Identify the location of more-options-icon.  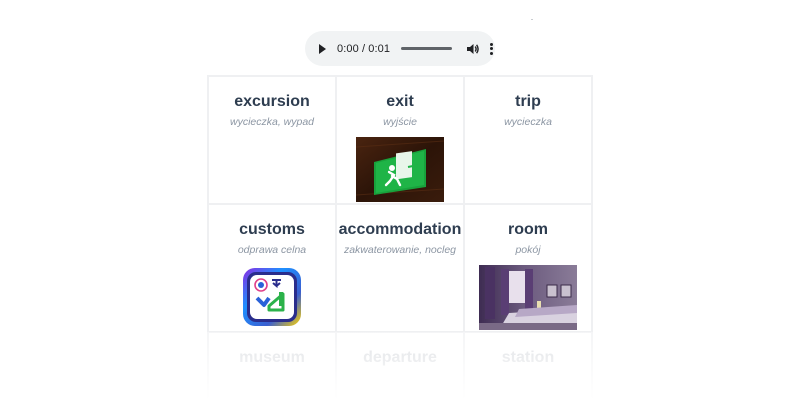
(491, 48).